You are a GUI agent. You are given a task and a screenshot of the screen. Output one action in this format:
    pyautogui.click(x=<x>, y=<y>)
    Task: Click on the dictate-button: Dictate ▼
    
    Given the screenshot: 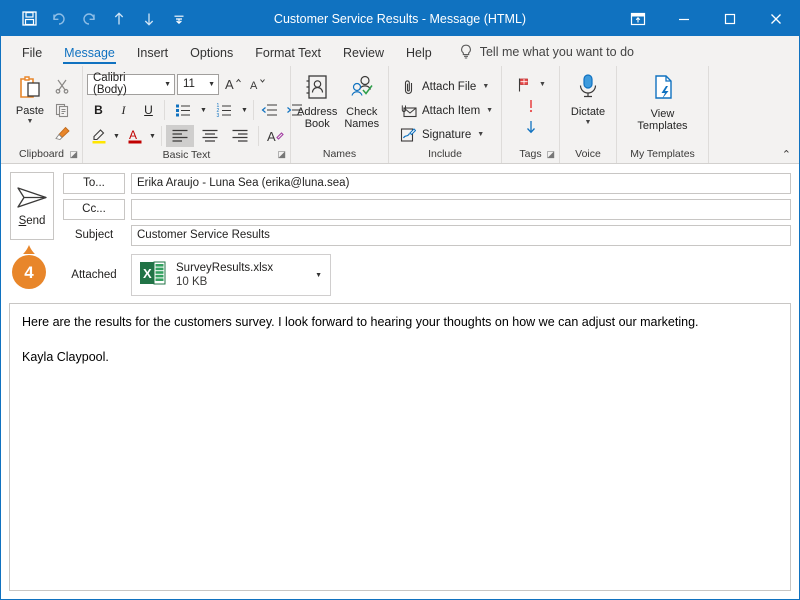 What is the action you would take?
    pyautogui.click(x=588, y=99)
    